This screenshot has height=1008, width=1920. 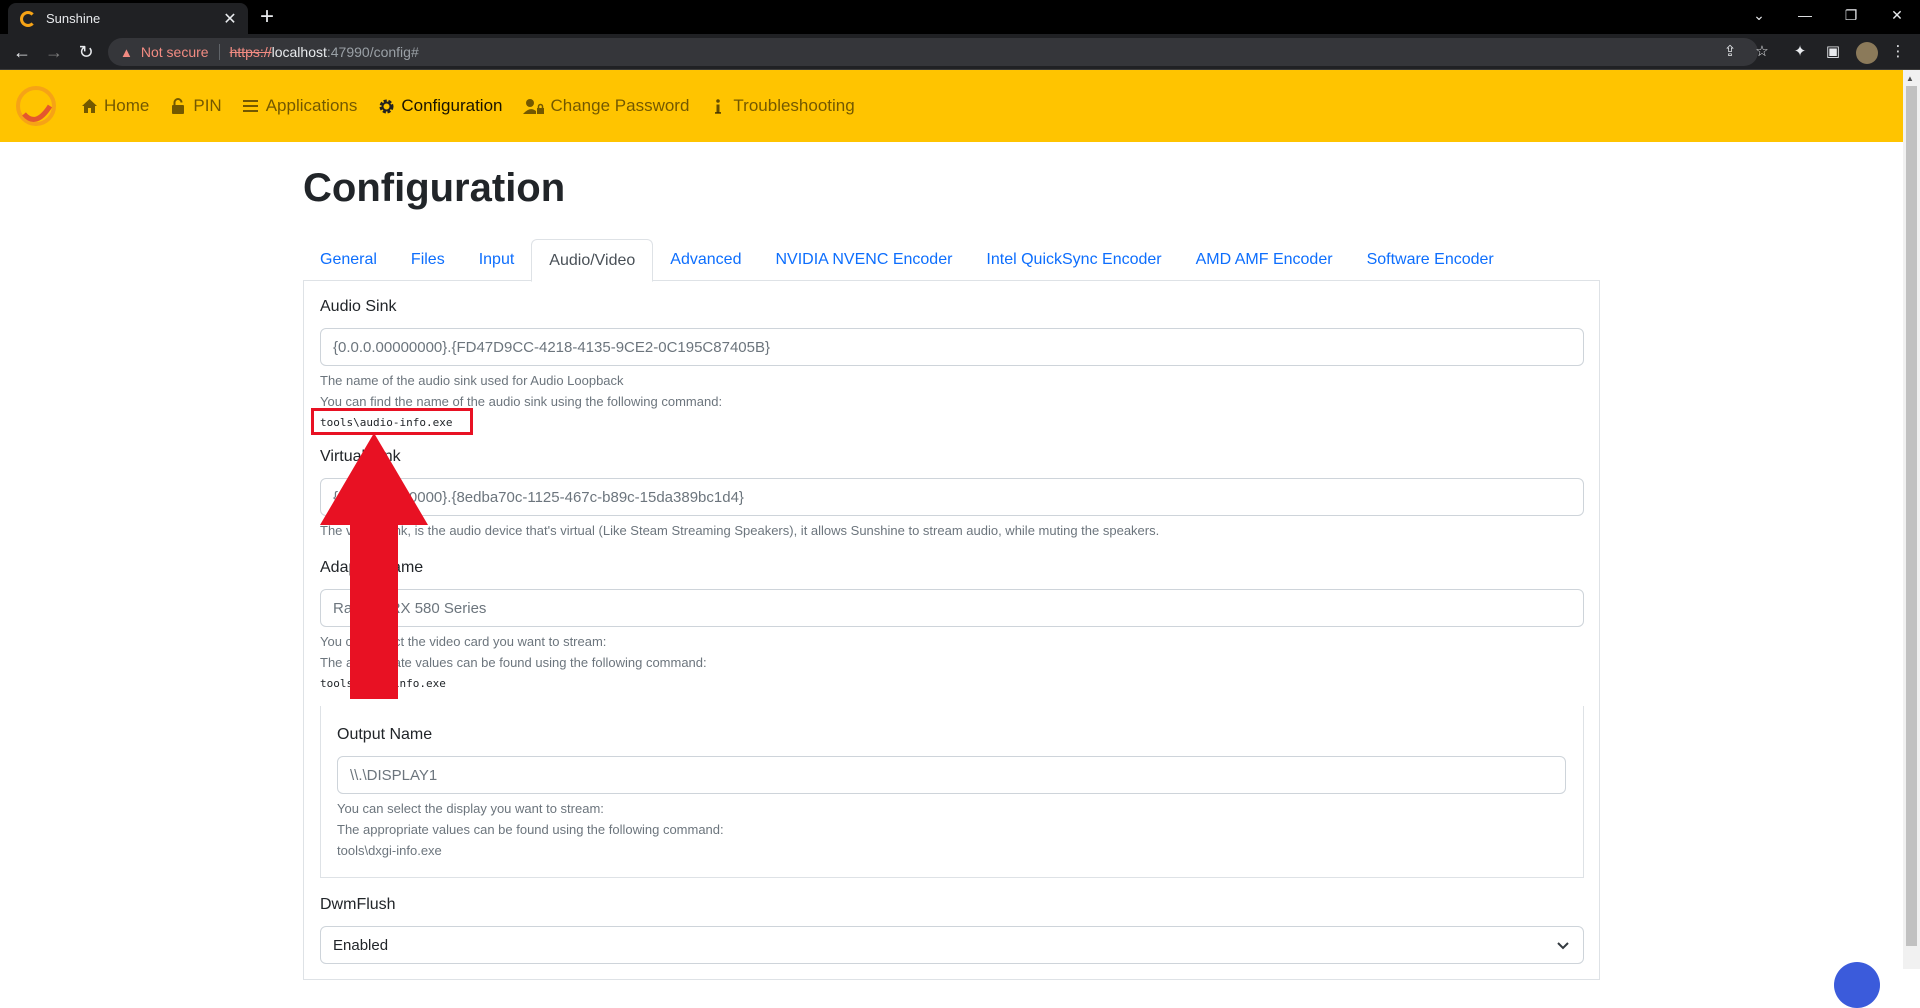 What do you see at coordinates (1897, 15) in the screenshot?
I see `close-window-icon: ✕` at bounding box center [1897, 15].